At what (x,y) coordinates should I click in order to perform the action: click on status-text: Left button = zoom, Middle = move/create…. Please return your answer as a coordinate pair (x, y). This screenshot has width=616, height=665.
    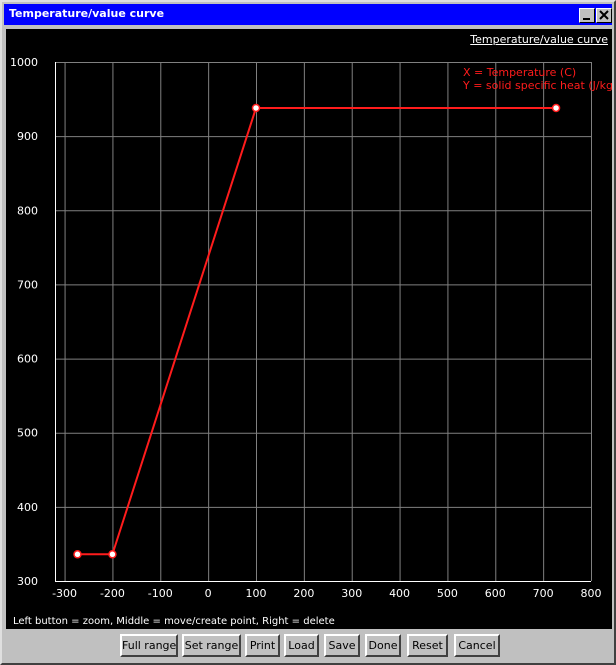
    Looking at the image, I should click on (174, 621).